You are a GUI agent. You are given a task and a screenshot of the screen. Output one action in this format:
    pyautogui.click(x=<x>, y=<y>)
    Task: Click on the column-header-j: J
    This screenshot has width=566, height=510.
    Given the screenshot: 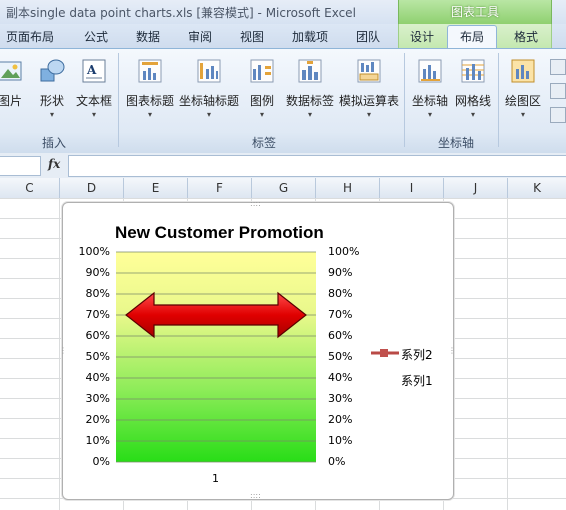 What is the action you would take?
    pyautogui.click(x=475, y=188)
    